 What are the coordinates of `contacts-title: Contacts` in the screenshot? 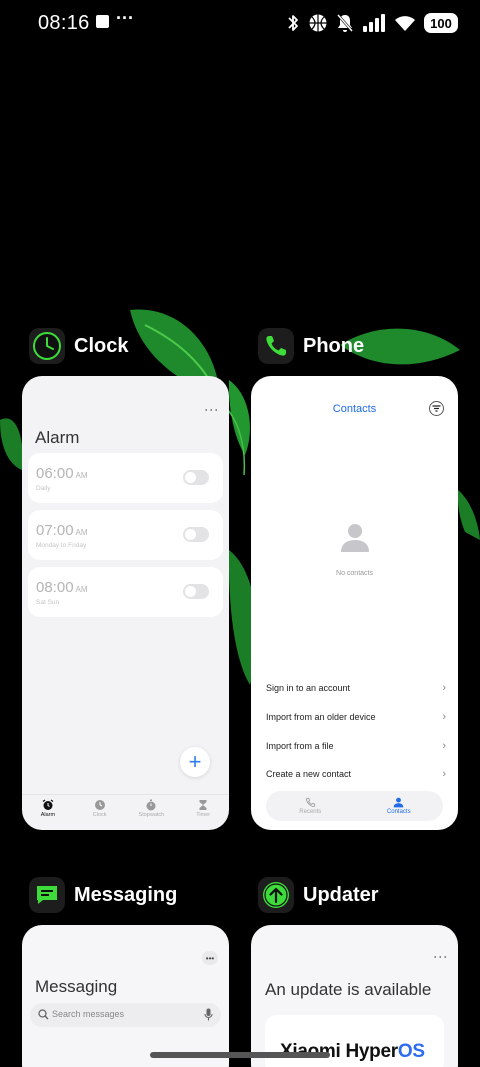 It's located at (354, 409).